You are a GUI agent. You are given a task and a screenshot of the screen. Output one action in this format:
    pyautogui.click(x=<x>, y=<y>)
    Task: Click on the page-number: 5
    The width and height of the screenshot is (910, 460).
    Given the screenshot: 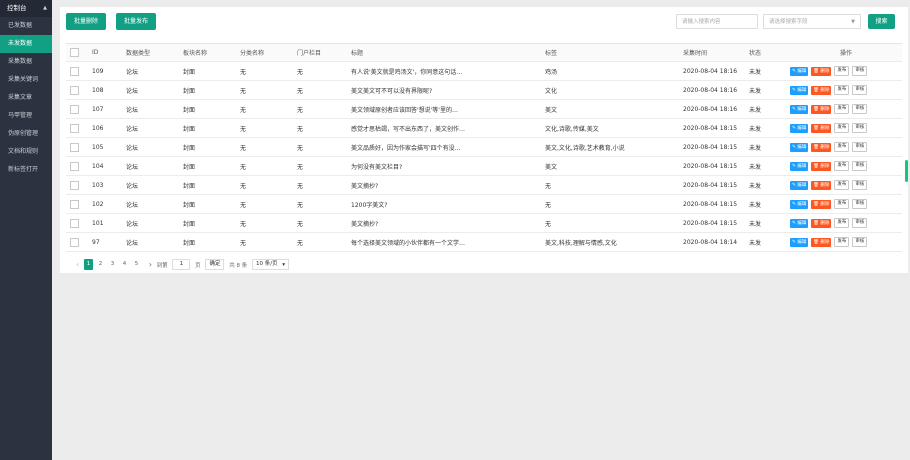 What is the action you would take?
    pyautogui.click(x=136, y=264)
    